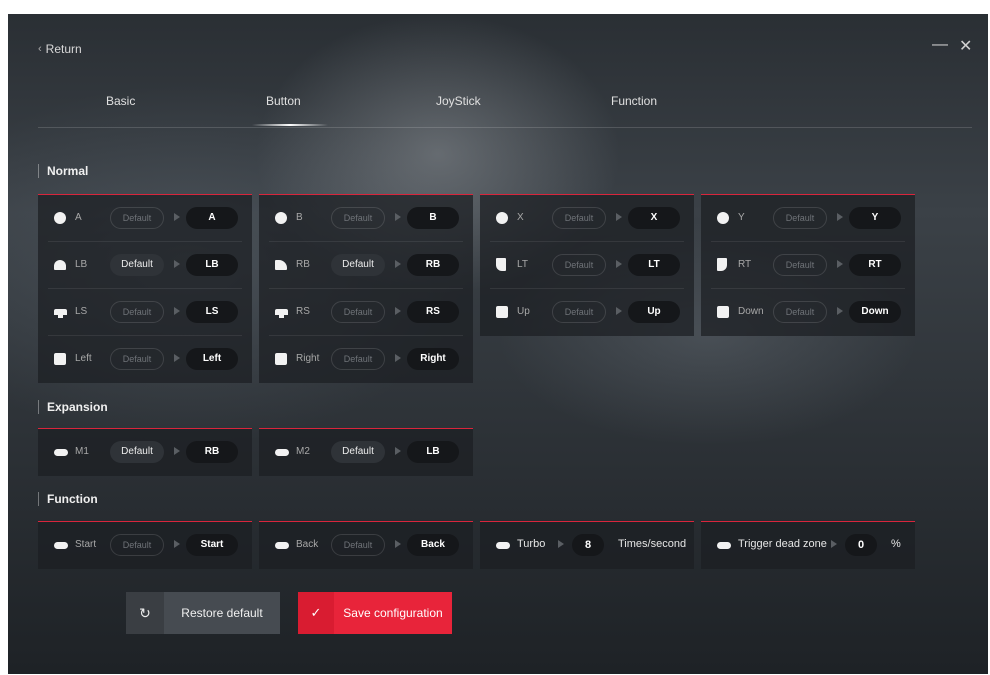  I want to click on section-title-normal: Normal, so click(63, 171).